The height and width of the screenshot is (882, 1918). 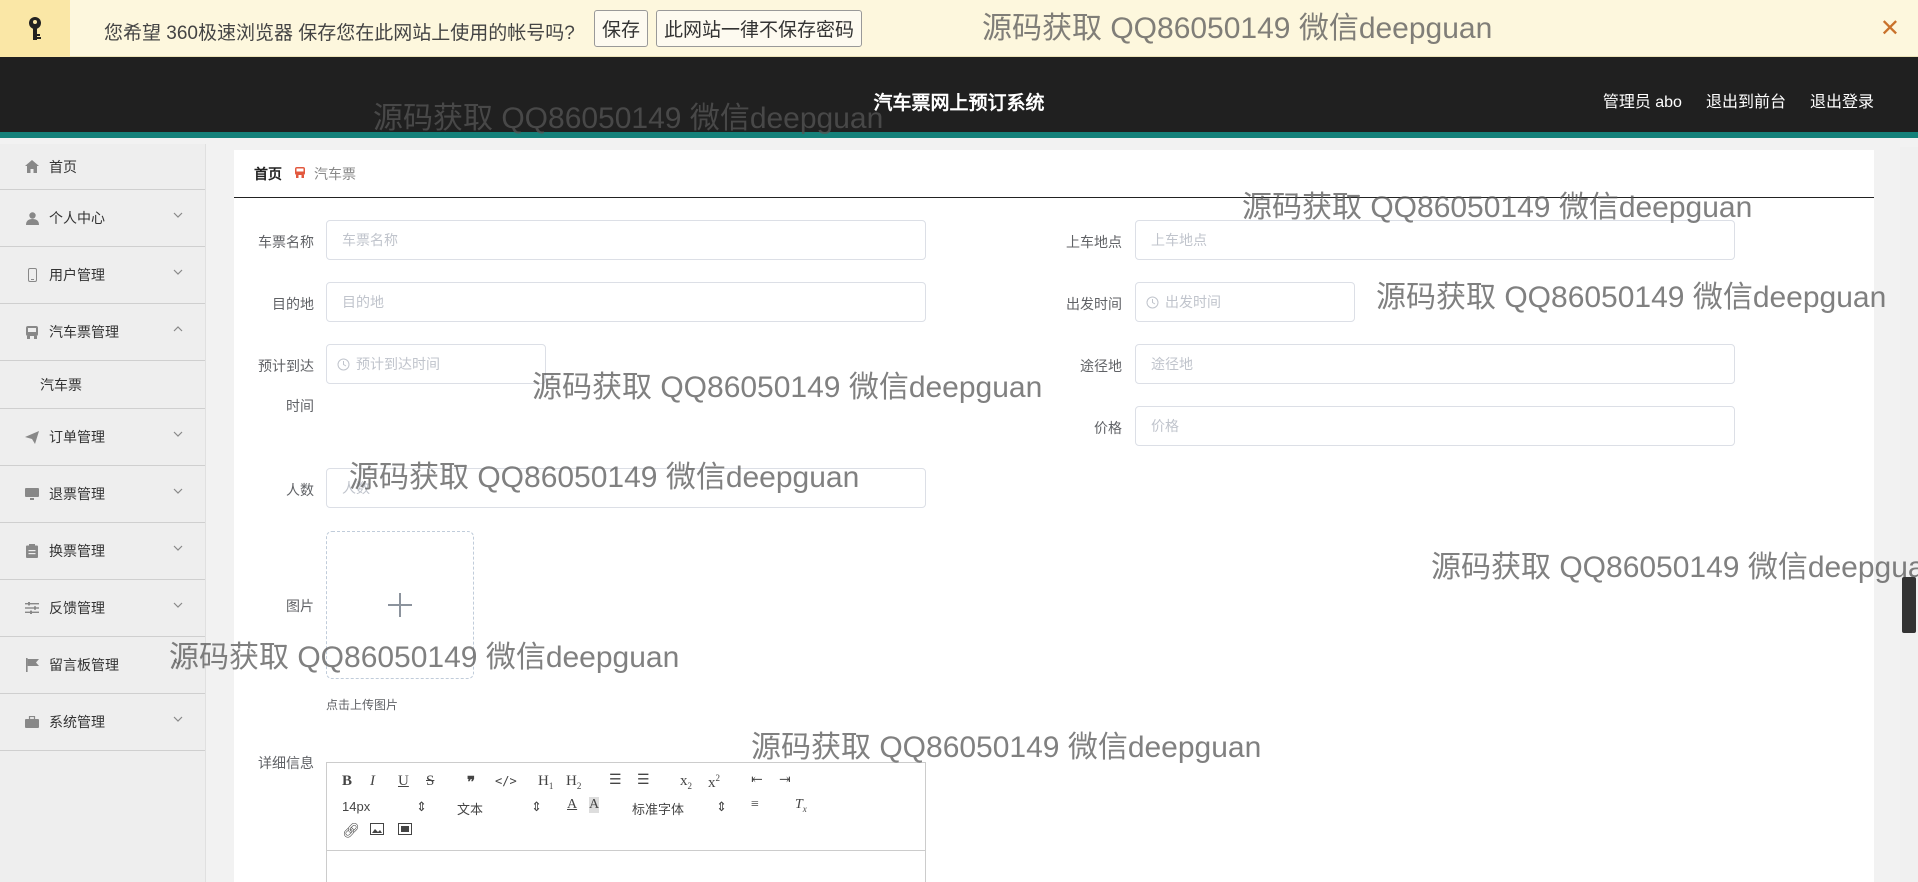 I want to click on plus-icon, so click(x=400, y=605).